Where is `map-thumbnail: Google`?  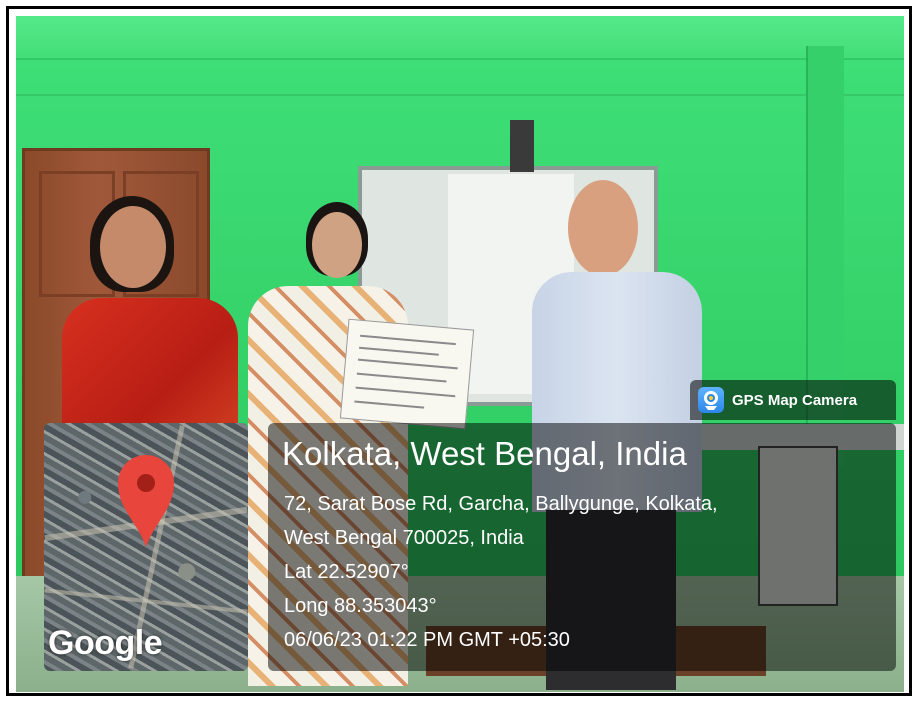 map-thumbnail: Google is located at coordinates (146, 547).